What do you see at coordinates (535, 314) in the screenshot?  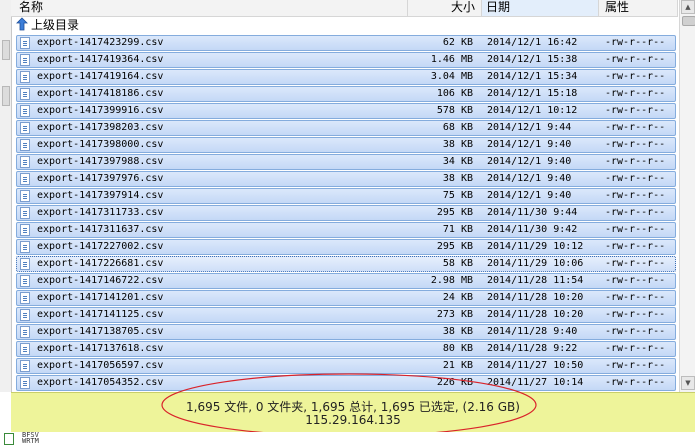 I see `file-date: 2014/11/28 10:20` at bounding box center [535, 314].